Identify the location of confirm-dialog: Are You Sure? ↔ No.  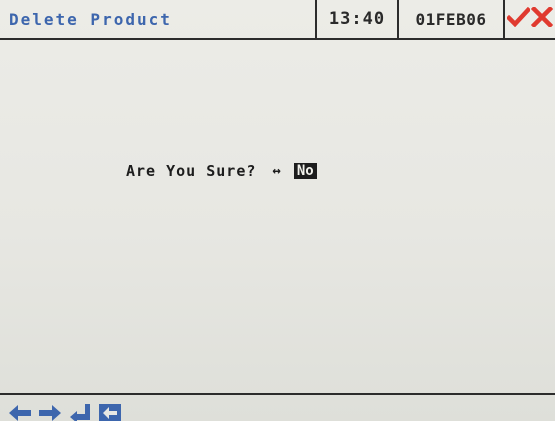
(221, 171).